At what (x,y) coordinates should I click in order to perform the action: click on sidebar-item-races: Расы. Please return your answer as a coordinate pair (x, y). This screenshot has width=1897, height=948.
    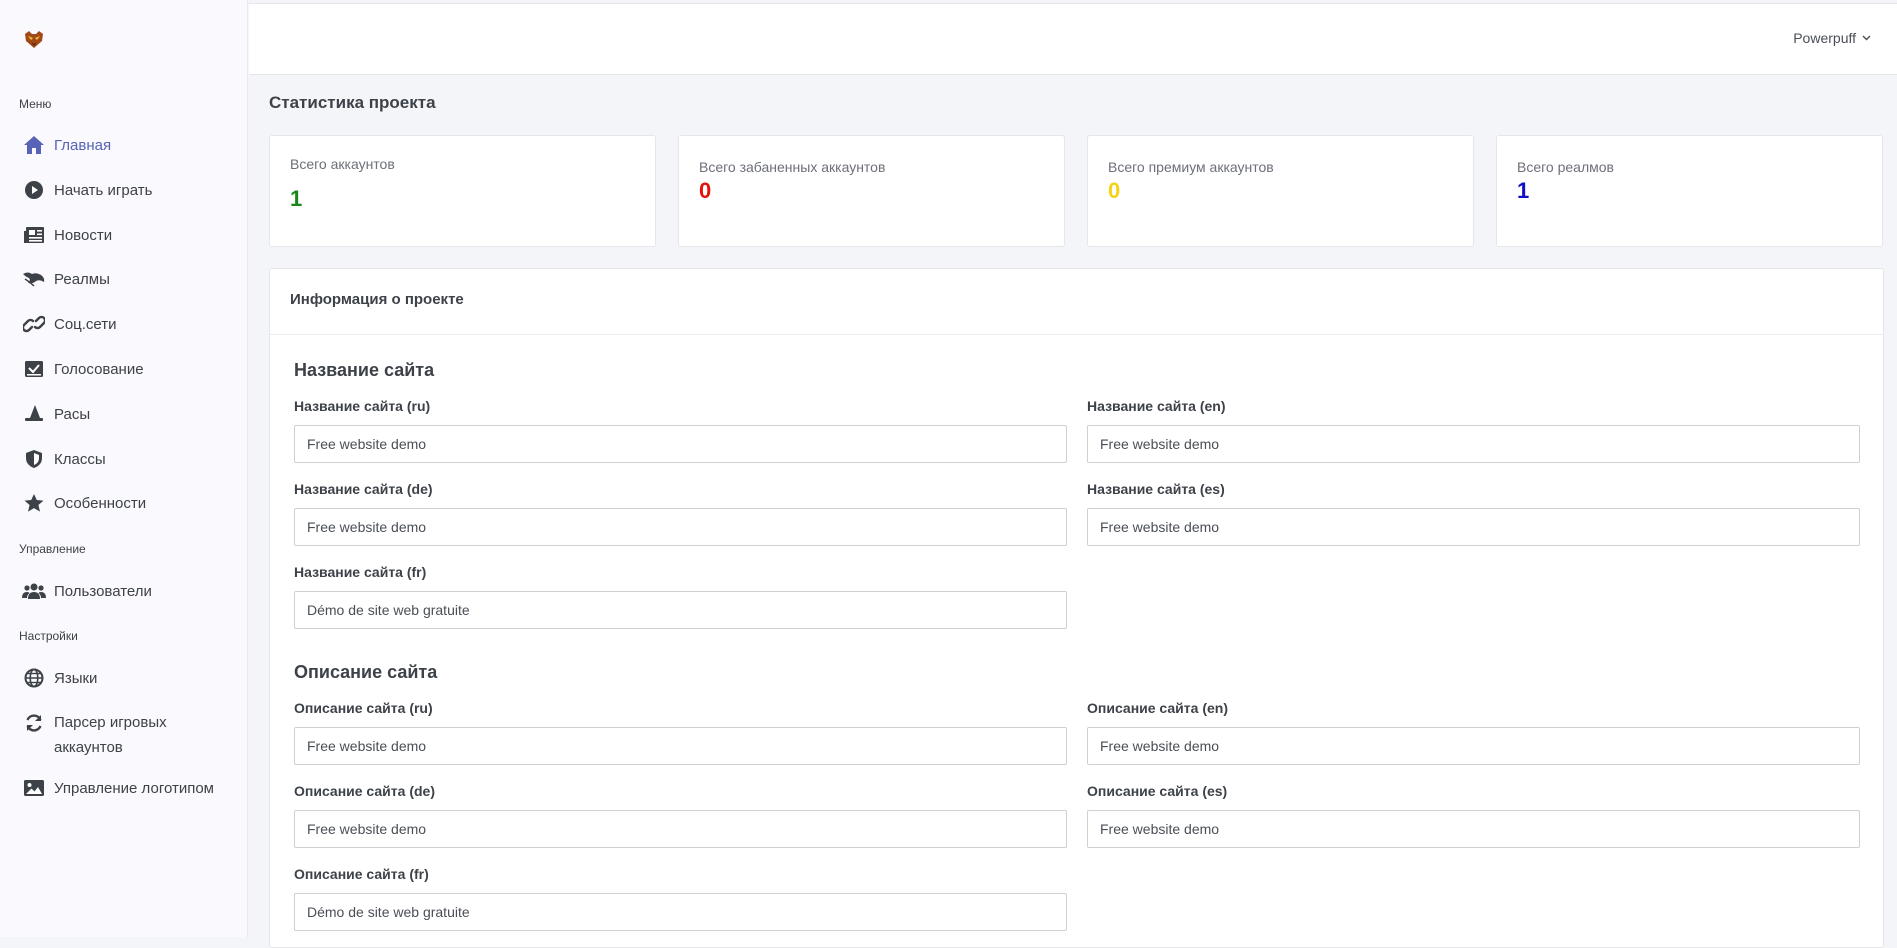
    Looking at the image, I should click on (56, 414).